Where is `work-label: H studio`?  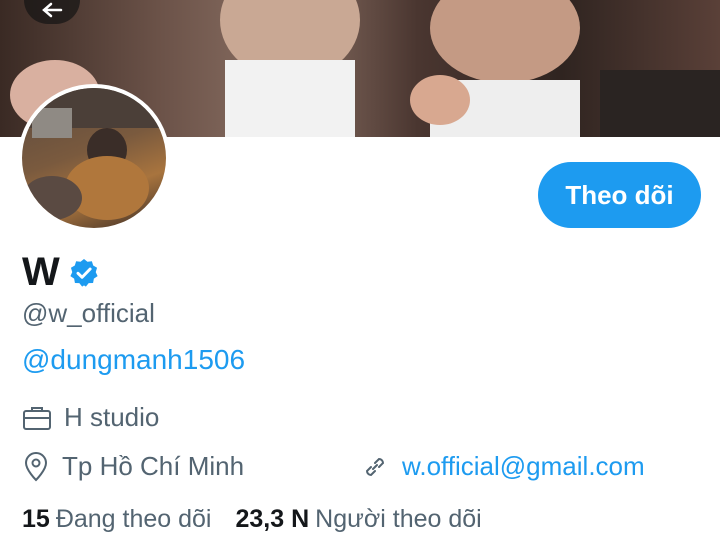 work-label: H studio is located at coordinates (112, 417).